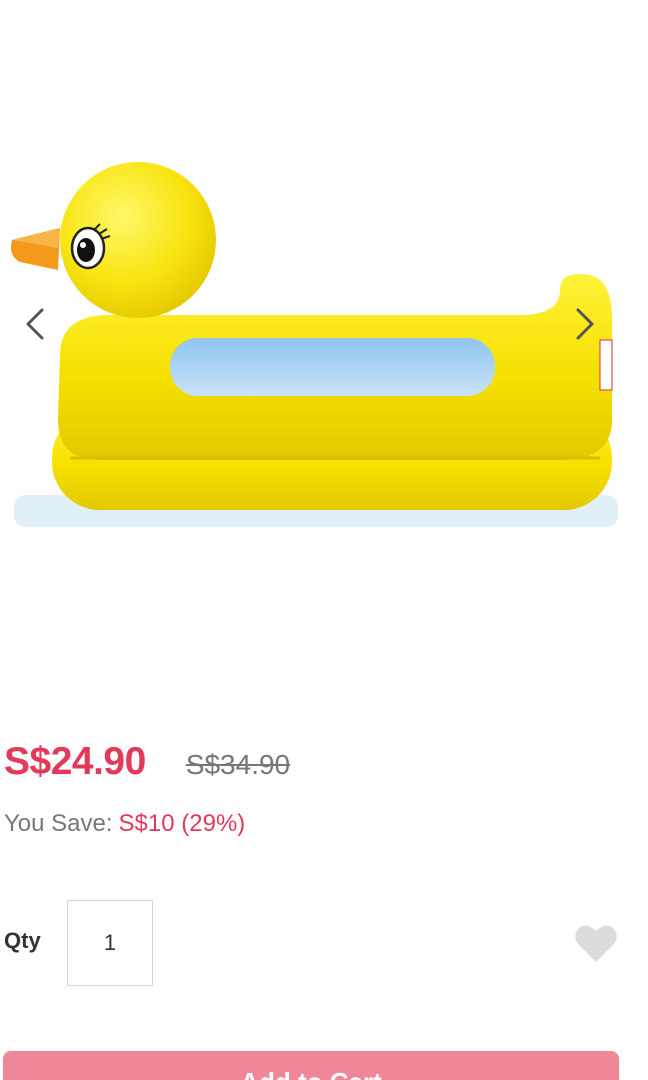 The width and height of the screenshot is (648, 1080). What do you see at coordinates (22, 940) in the screenshot?
I see `quantity-label: Qty` at bounding box center [22, 940].